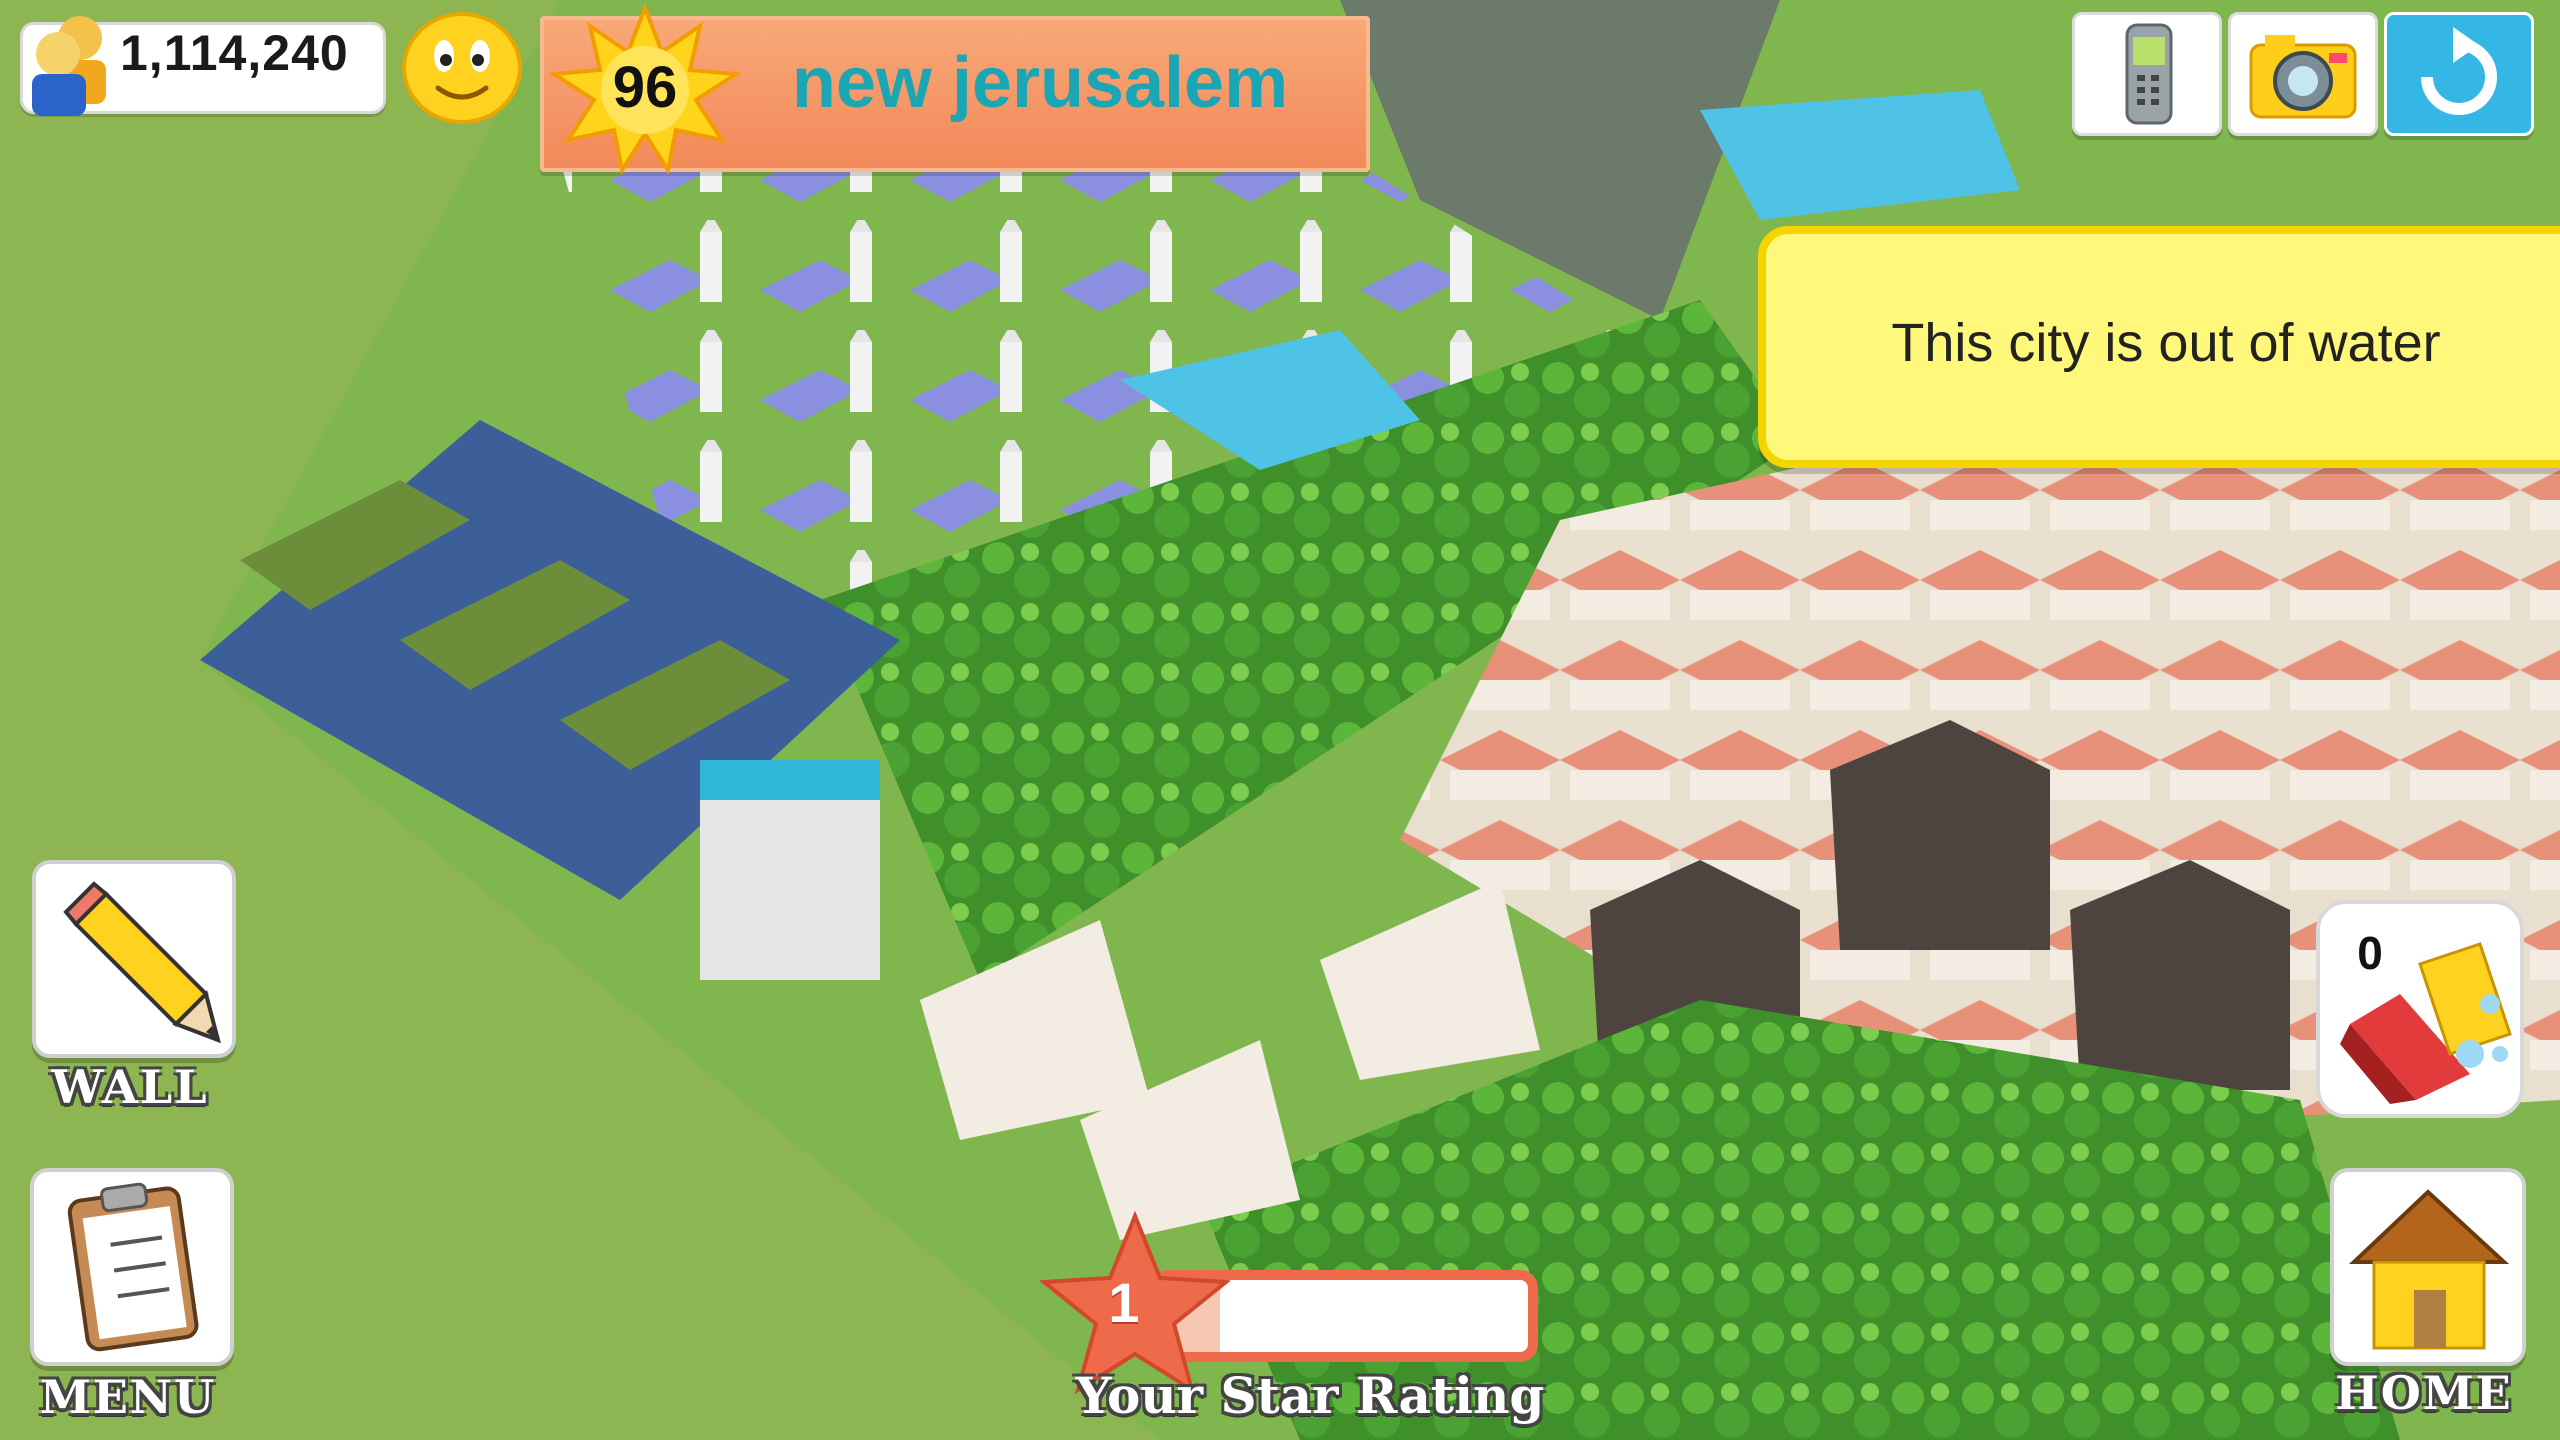 The image size is (2560, 1440). I want to click on refresh-button, so click(2459, 74).